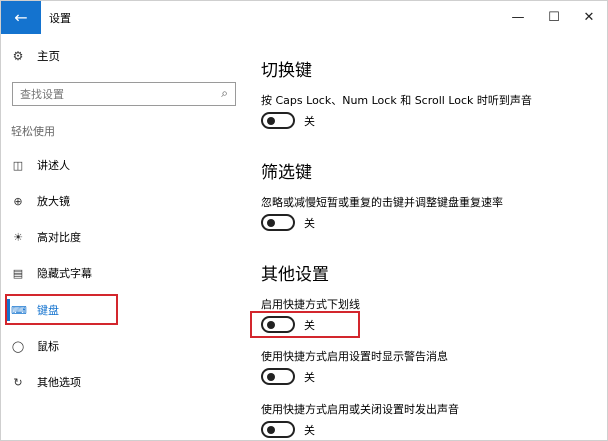 The image size is (608, 441). I want to click on sidebar-item-high-contrast: ☀ 高对比度, so click(46, 237).